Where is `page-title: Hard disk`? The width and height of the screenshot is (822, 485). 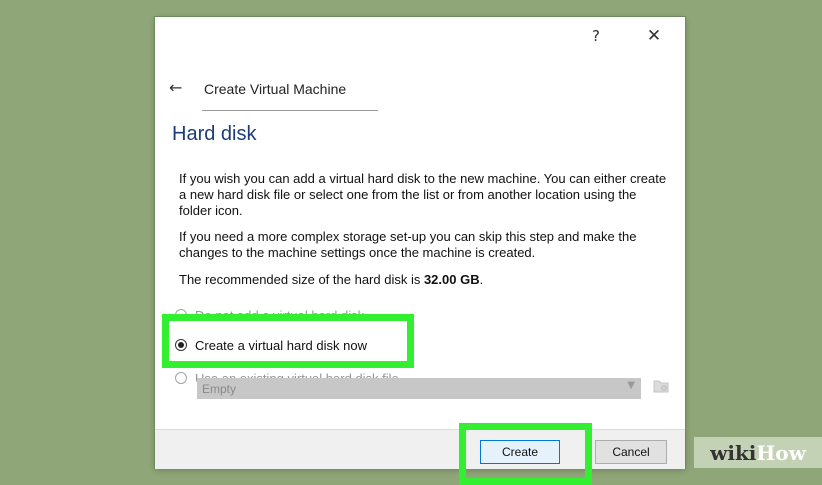
page-title: Hard disk is located at coordinates (214, 134).